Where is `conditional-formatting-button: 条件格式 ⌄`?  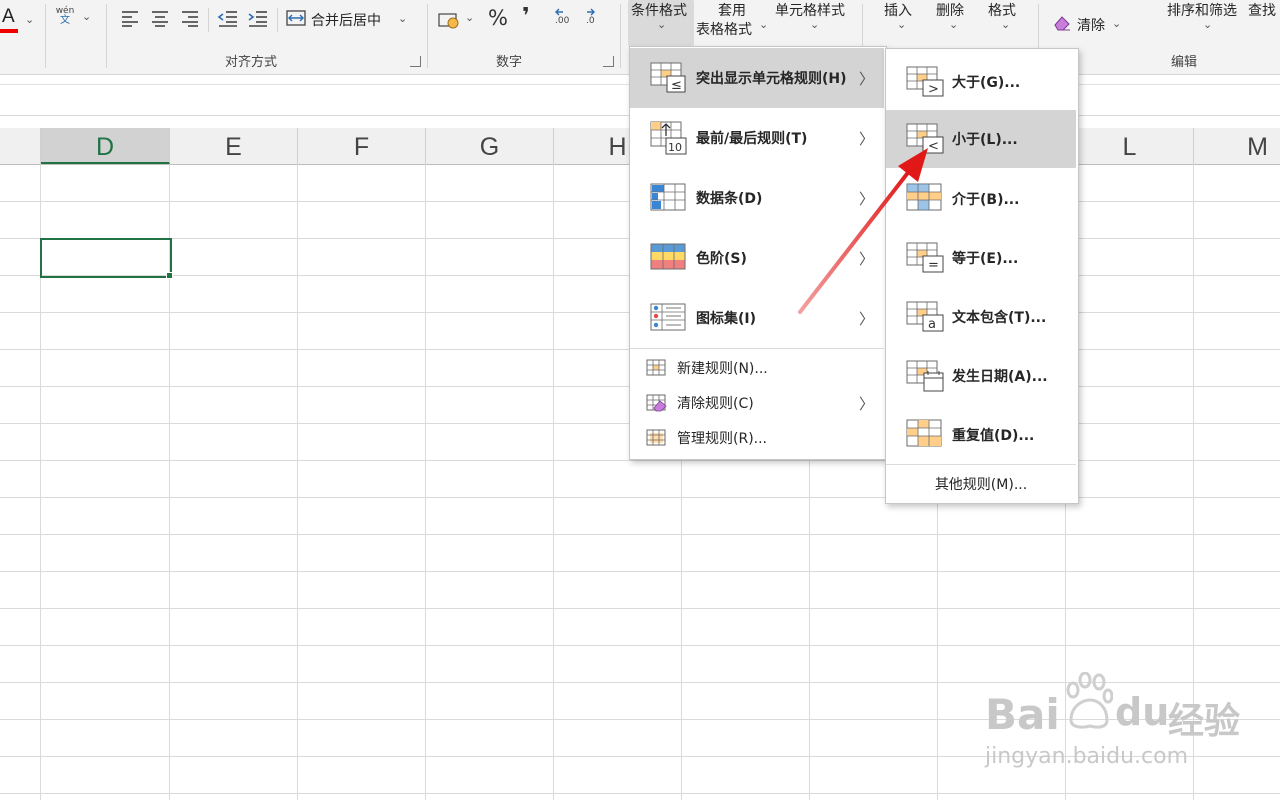
conditional-formatting-button: 条件格式 ⌄ is located at coordinates (661, 23).